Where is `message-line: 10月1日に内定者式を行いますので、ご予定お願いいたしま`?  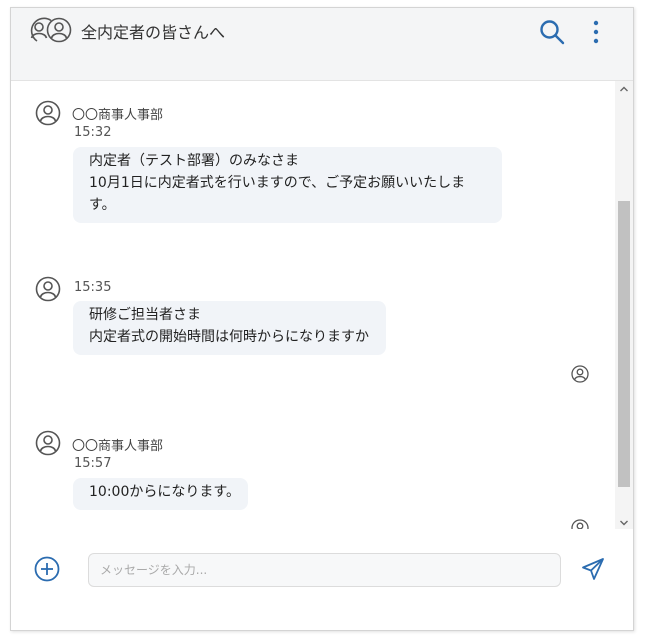
message-line: 10月1日に内定者式を行いますので、ご予定お願いいたしま is located at coordinates (277, 183).